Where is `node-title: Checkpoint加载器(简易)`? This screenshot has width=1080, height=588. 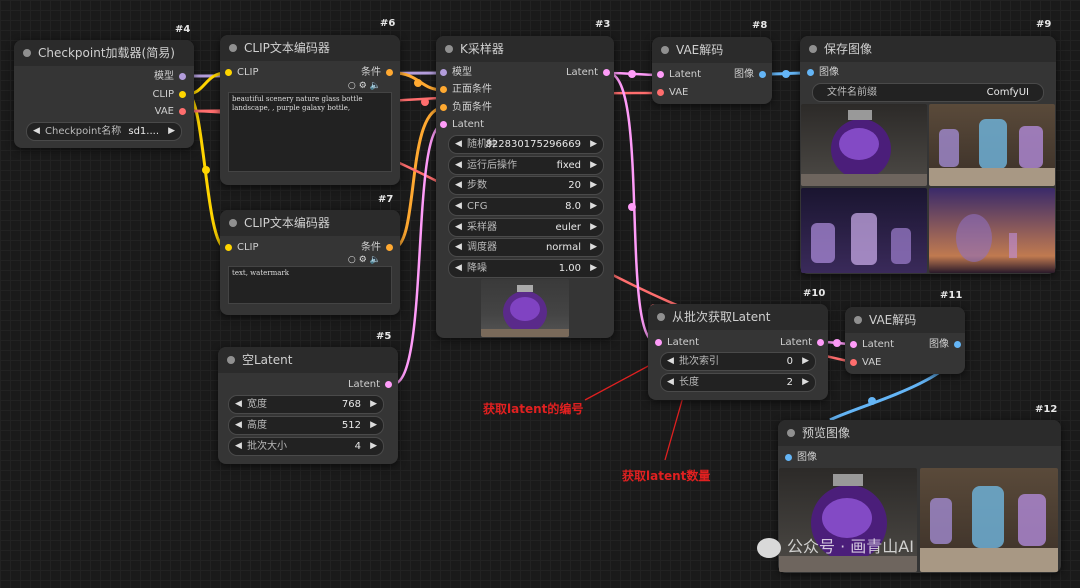
node-title: Checkpoint加载器(简易) is located at coordinates (104, 53).